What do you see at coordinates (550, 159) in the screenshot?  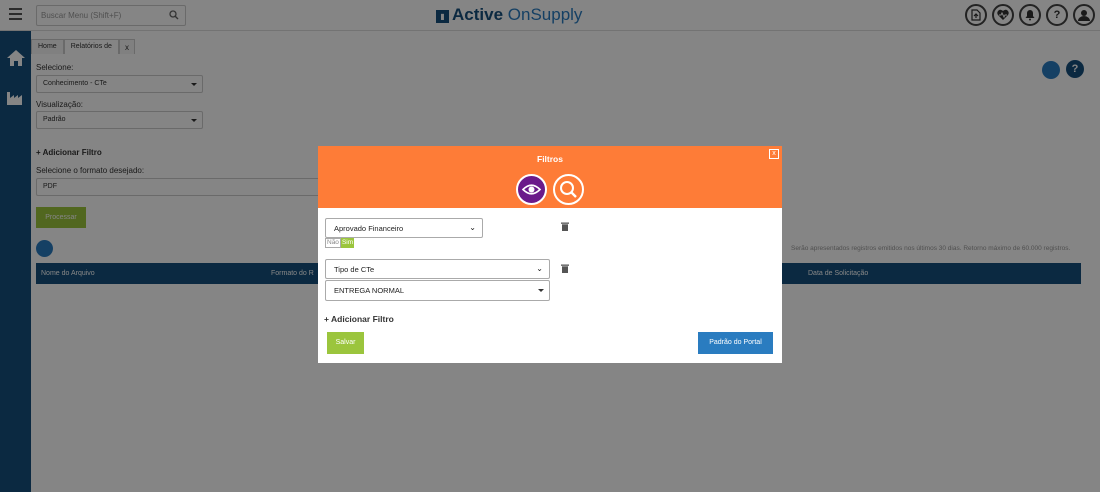 I see `modal-title: Filtros` at bounding box center [550, 159].